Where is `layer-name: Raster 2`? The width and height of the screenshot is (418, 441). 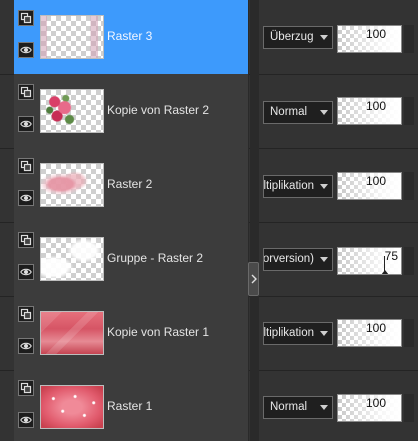 layer-name: Raster 2 is located at coordinates (130, 184).